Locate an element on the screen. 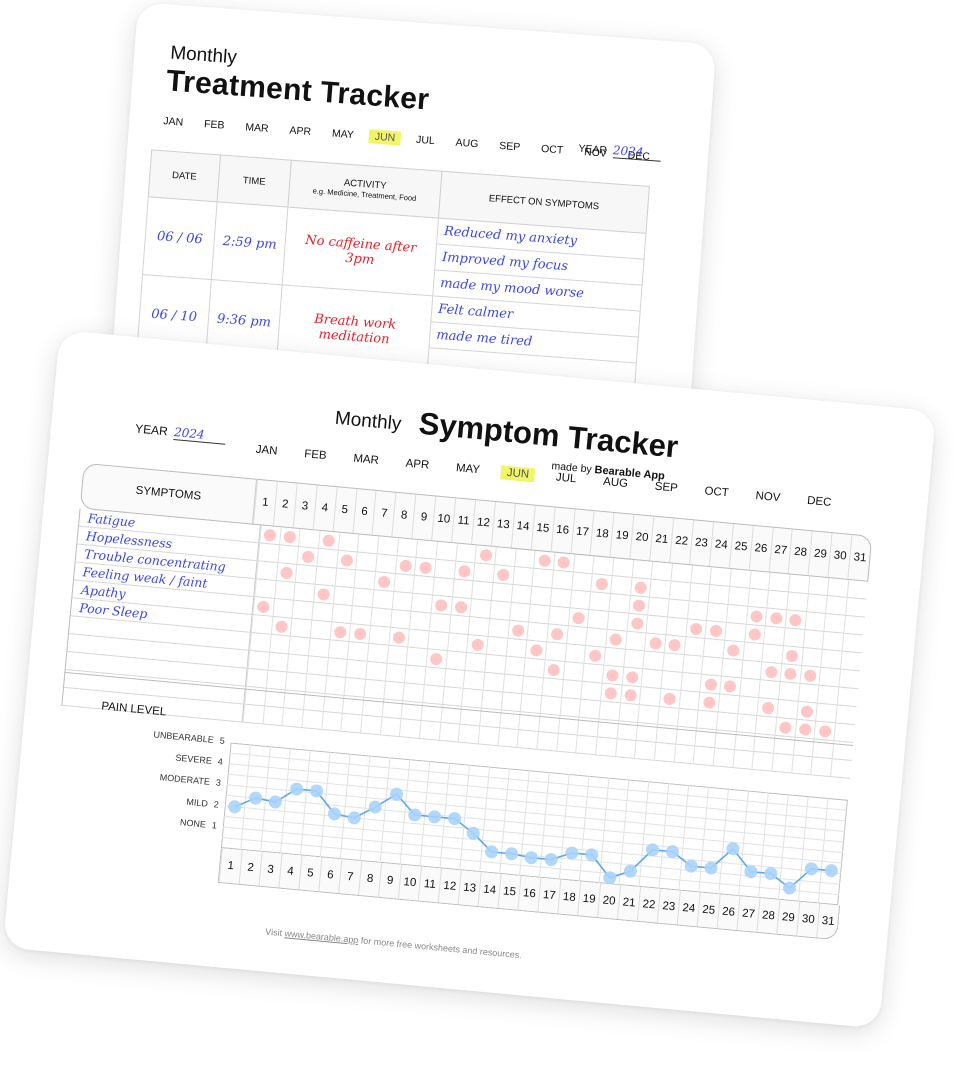 This screenshot has height=1076, width=957. symptom-year-value: 2024 is located at coordinates (200, 435).